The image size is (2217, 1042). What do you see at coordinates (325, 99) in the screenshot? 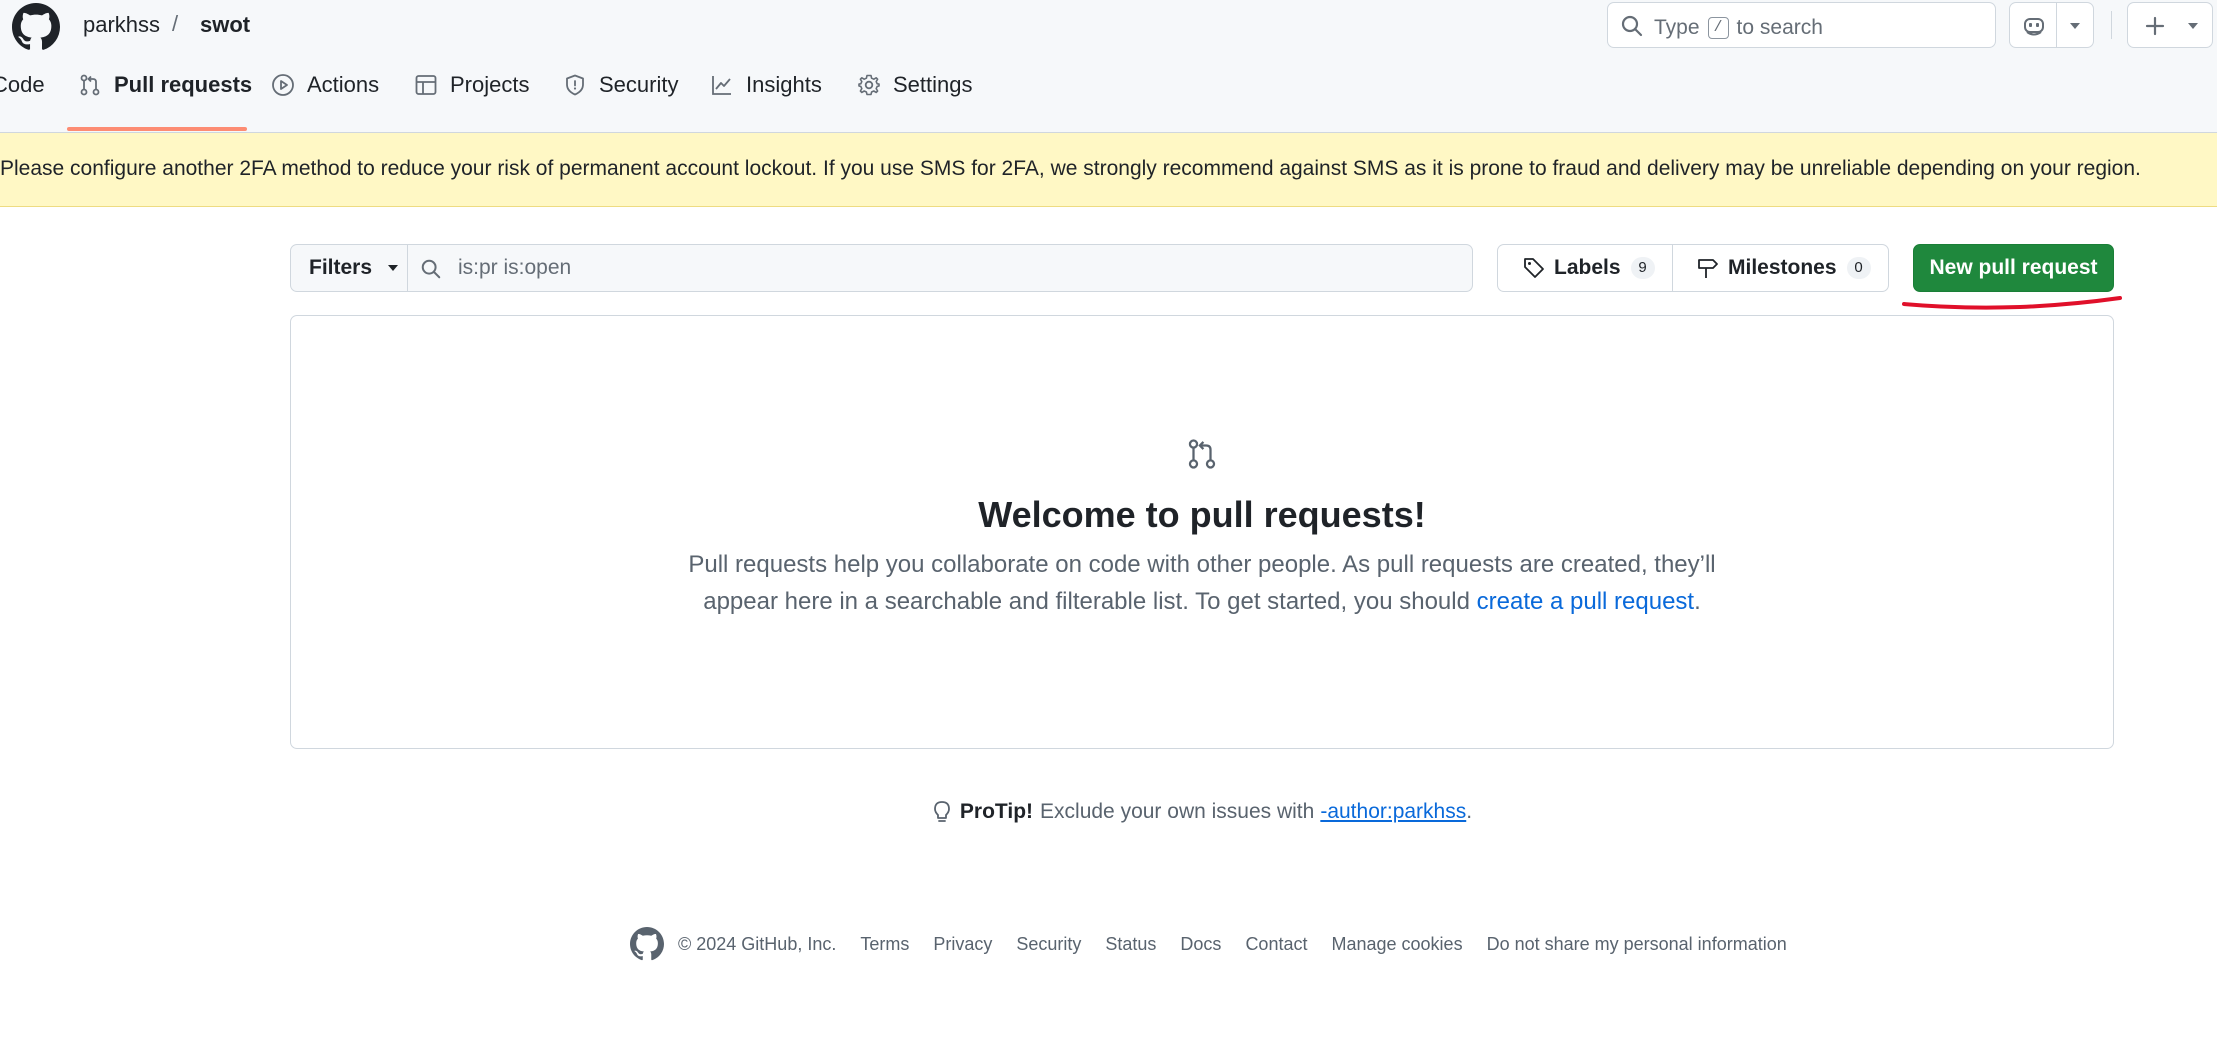
I see `tab-actions: Actions` at bounding box center [325, 99].